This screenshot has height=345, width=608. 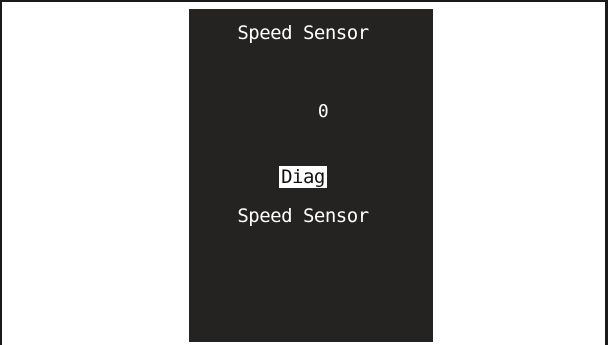 What do you see at coordinates (303, 33) in the screenshot?
I see `screen-title: Speed Sensor` at bounding box center [303, 33].